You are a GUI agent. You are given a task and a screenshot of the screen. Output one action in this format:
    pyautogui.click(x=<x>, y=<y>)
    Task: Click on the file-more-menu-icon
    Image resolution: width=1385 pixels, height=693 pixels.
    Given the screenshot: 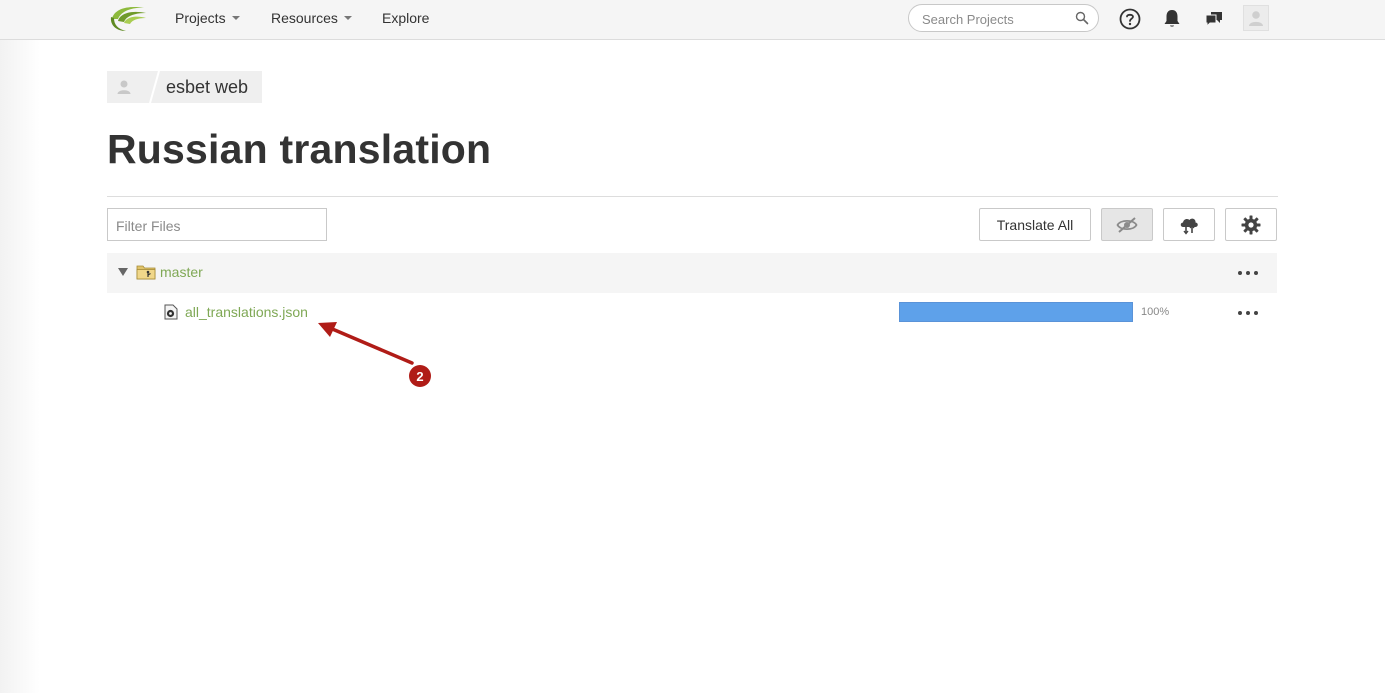 What is the action you would take?
    pyautogui.click(x=1248, y=313)
    